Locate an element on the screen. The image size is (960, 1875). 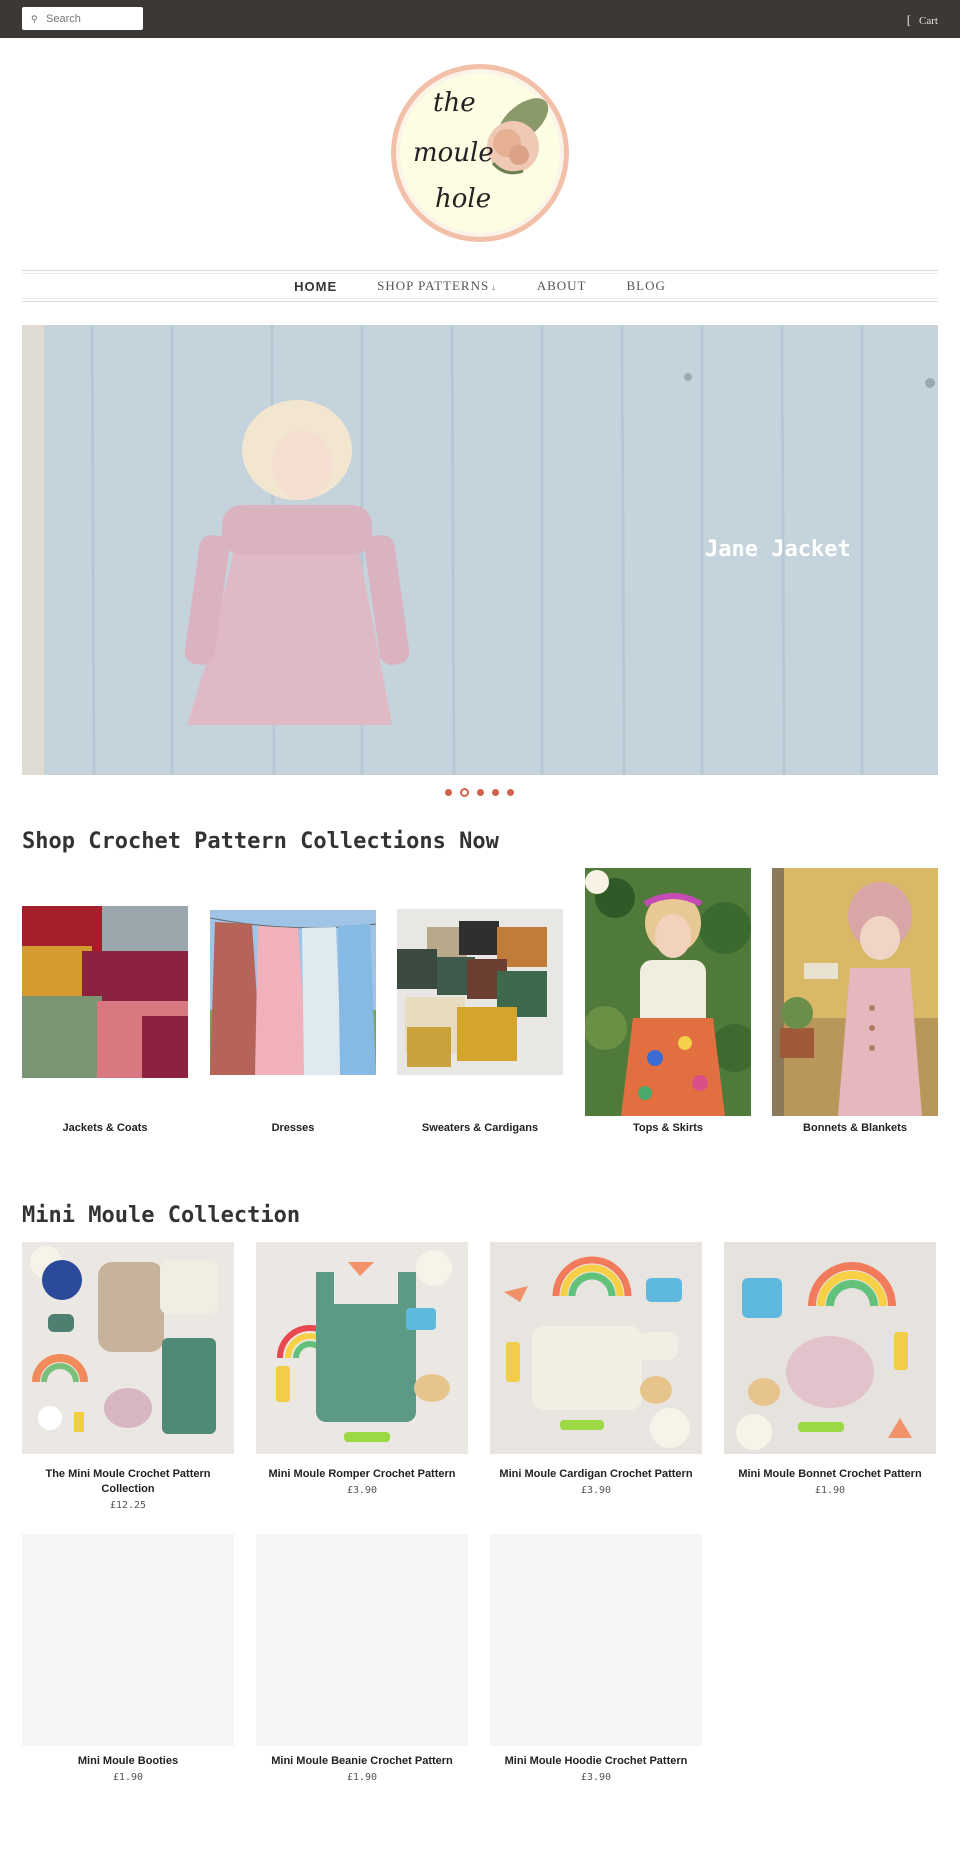
collection-bonnets-blankets is located at coordinates (855, 992).